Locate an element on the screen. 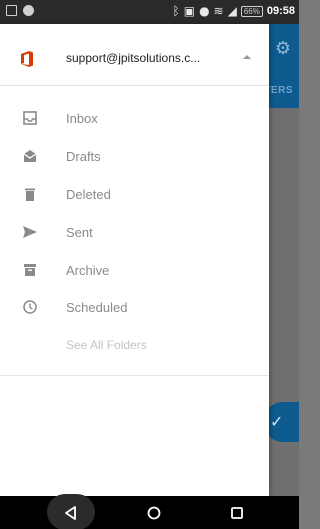 This screenshot has height=529, width=320. drawer-divider is located at coordinates (134, 375).